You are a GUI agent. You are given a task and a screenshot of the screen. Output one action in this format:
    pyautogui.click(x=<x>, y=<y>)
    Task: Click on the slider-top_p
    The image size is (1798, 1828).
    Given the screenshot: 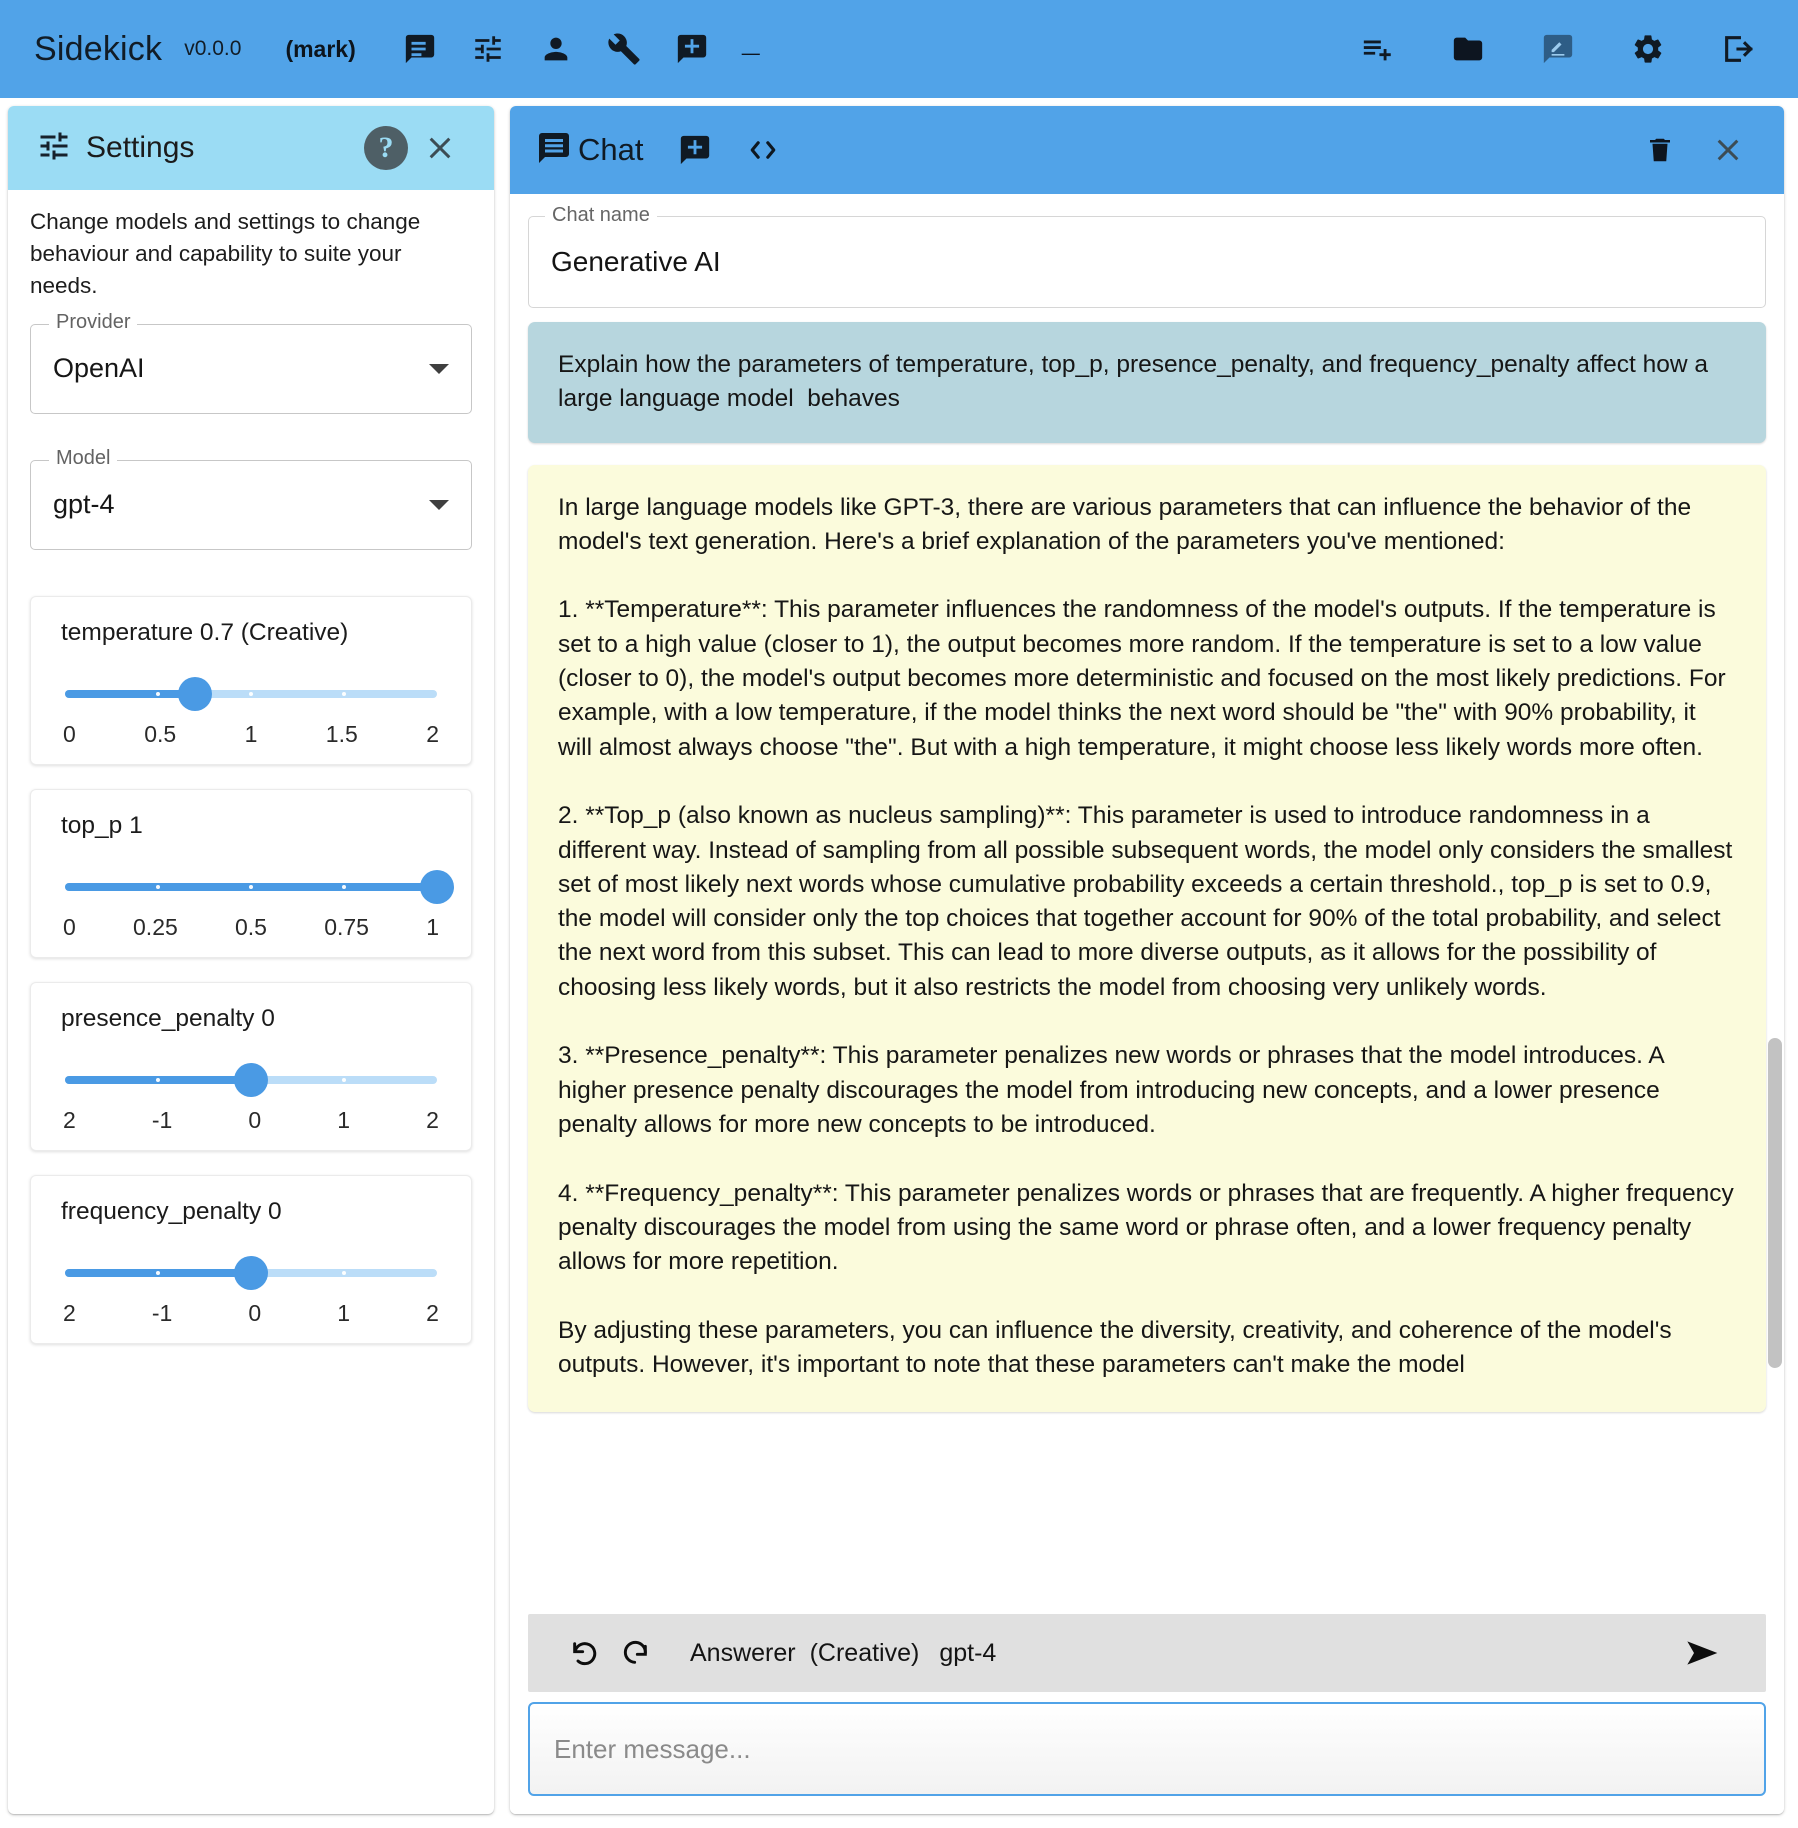 What is the action you would take?
    pyautogui.click(x=259, y=886)
    